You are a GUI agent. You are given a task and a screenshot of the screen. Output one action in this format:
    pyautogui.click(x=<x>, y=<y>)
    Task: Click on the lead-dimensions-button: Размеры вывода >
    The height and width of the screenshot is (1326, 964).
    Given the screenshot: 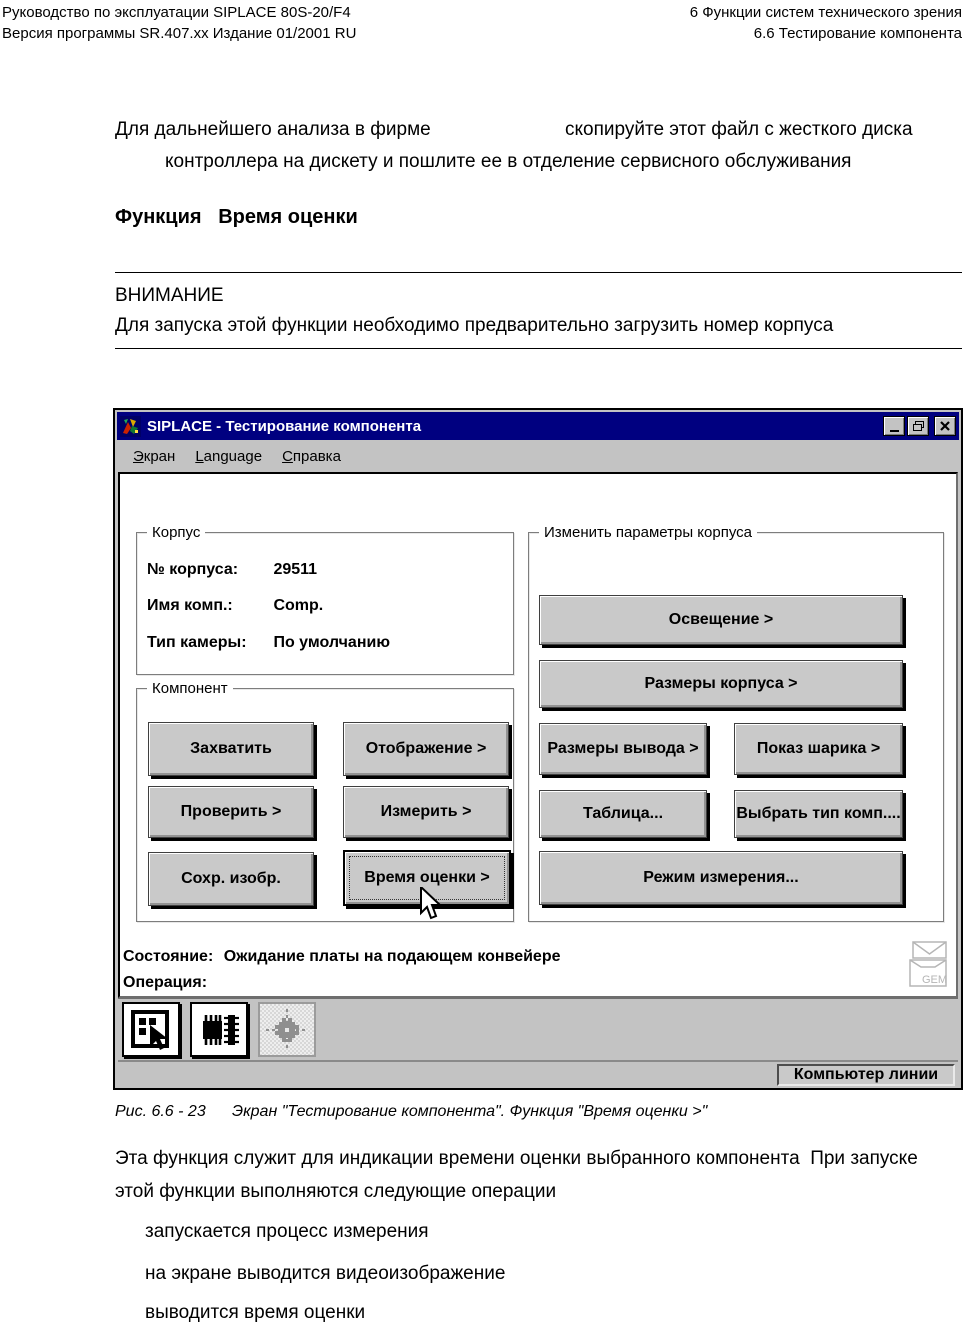 What is the action you would take?
    pyautogui.click(x=623, y=749)
    